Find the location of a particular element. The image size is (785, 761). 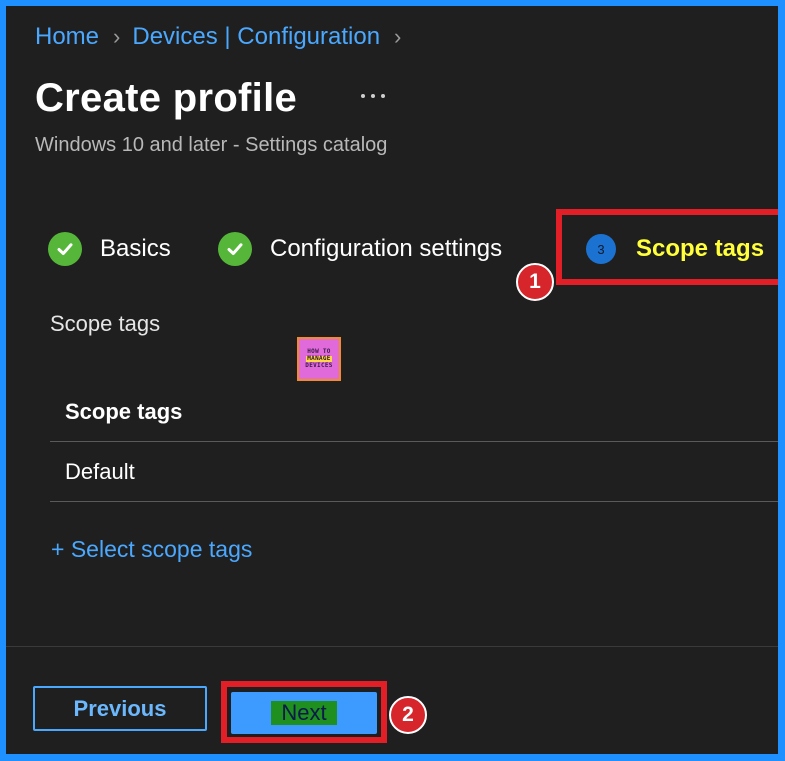

next-button-label: Next is located at coordinates (304, 713).